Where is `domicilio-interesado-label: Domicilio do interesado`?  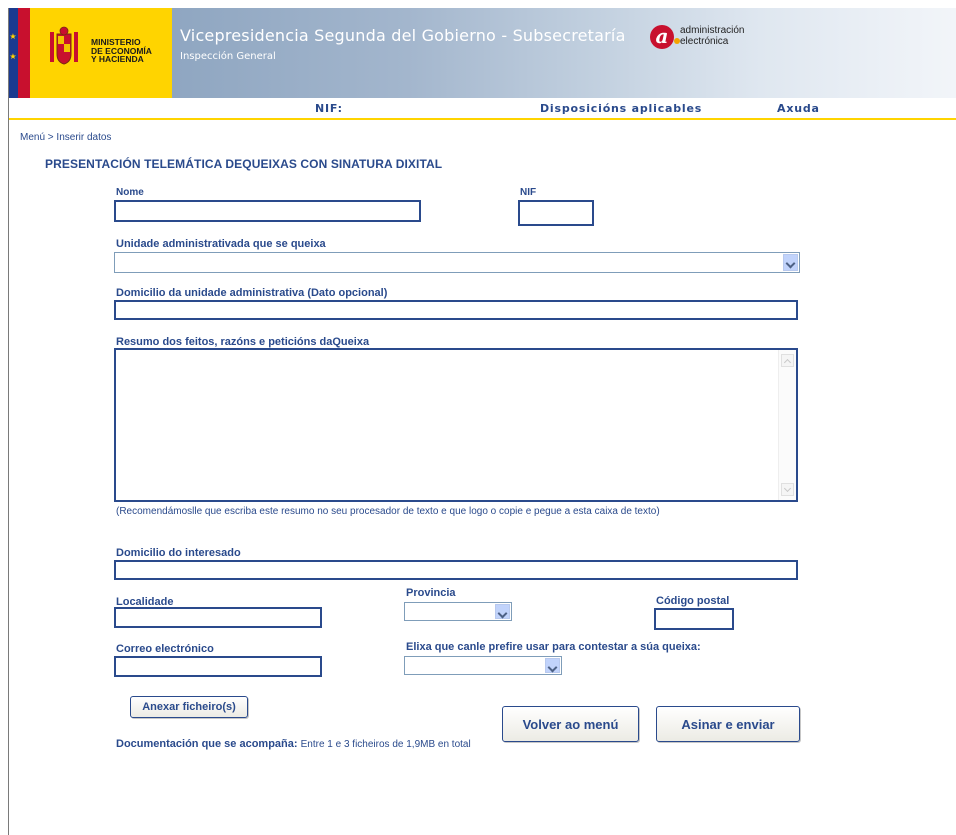
domicilio-interesado-label: Domicilio do interesado is located at coordinates (178, 553).